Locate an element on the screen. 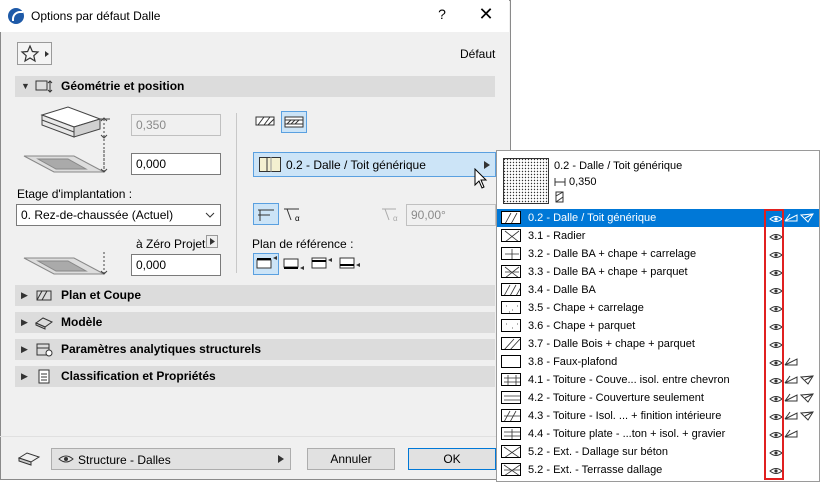 This screenshot has height=482, width=820. archicad-logo-icon is located at coordinates (16, 16).